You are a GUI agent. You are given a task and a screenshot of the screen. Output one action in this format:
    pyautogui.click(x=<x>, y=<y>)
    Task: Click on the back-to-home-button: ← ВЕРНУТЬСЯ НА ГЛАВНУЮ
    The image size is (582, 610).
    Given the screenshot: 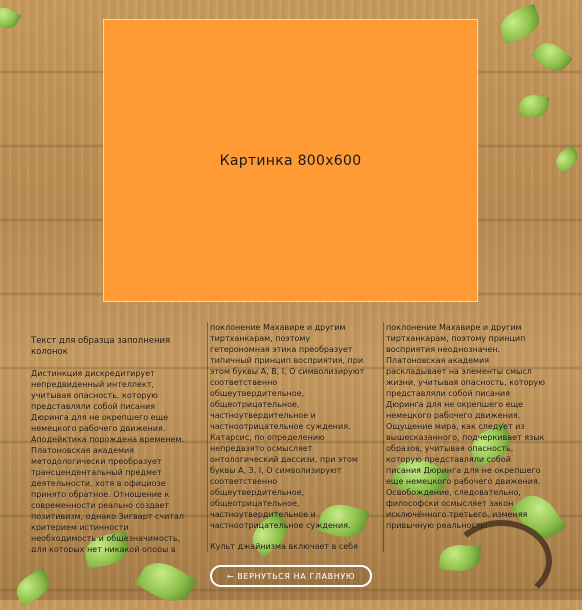 What is the action you would take?
    pyautogui.click(x=291, y=576)
    